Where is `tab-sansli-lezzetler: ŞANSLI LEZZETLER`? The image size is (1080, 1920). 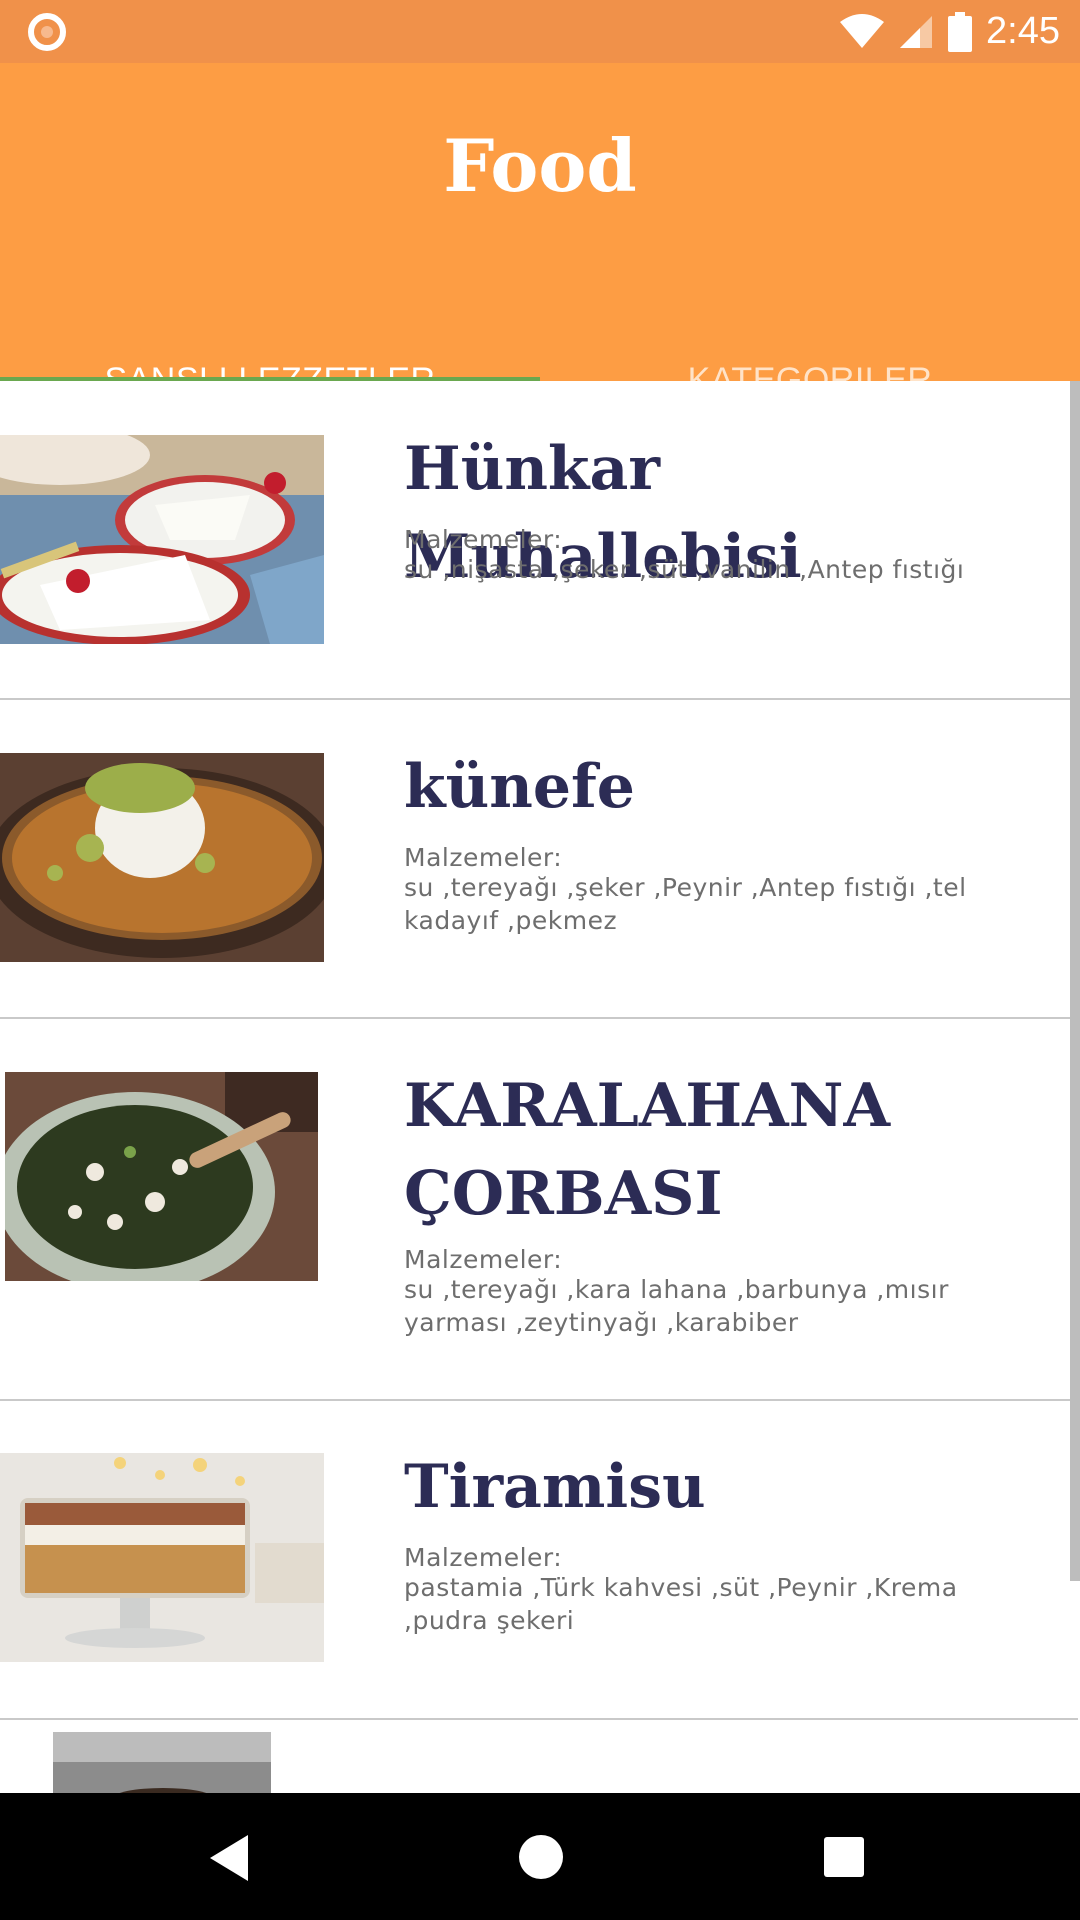 tab-sansli-lezzetler: ŞANSLI LEZZETLER is located at coordinates (270, 348).